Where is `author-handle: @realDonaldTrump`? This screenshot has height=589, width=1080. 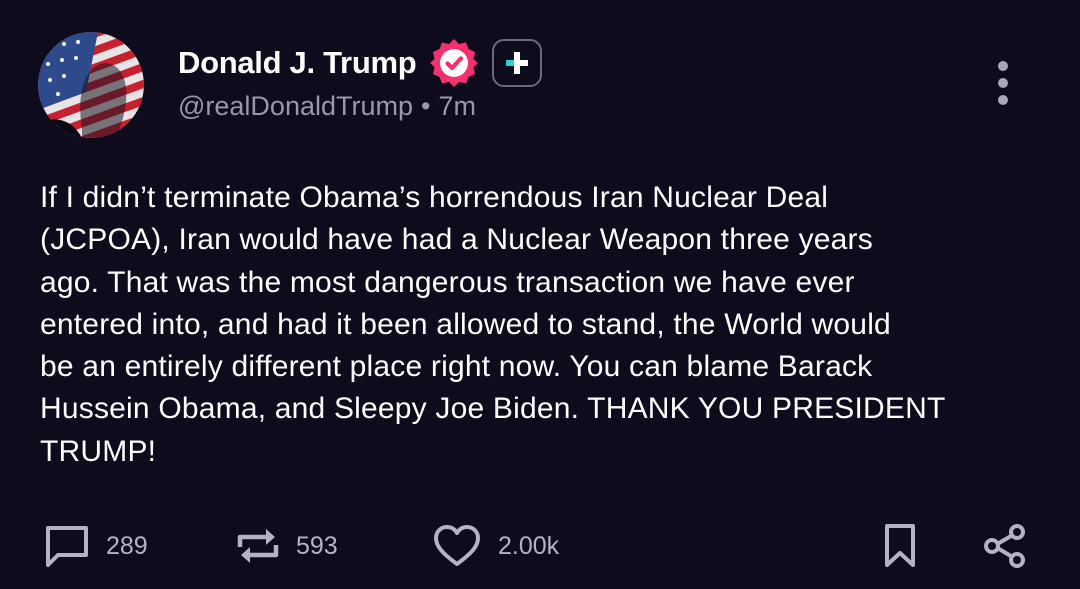 author-handle: @realDonaldTrump is located at coordinates (295, 106).